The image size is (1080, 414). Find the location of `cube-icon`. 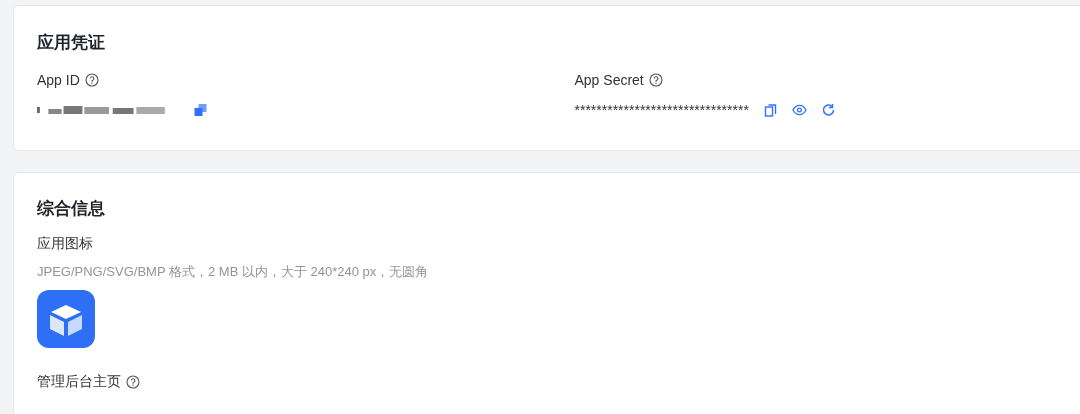

cube-icon is located at coordinates (66, 319).